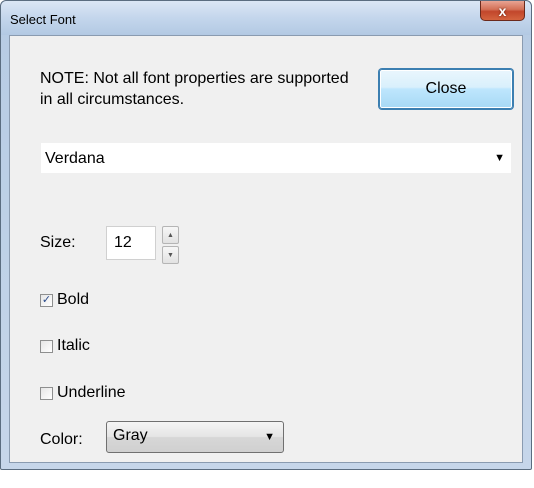 This screenshot has height=488, width=534. What do you see at coordinates (266, 18) in the screenshot?
I see `title-bar: Select Font x` at bounding box center [266, 18].